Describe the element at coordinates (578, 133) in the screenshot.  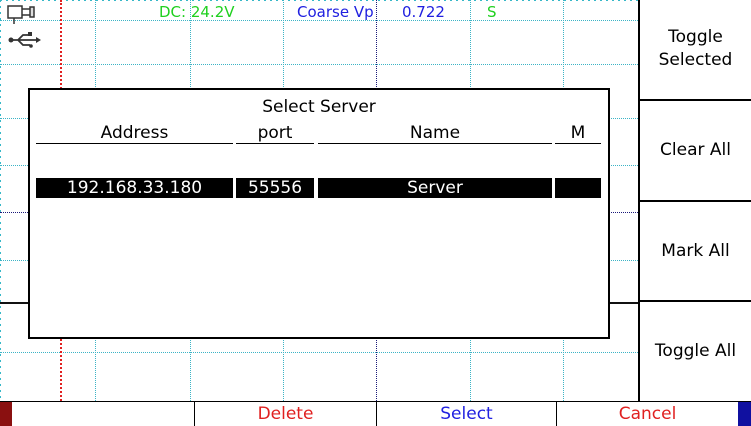
I see `column-header-mark: M` at that location.